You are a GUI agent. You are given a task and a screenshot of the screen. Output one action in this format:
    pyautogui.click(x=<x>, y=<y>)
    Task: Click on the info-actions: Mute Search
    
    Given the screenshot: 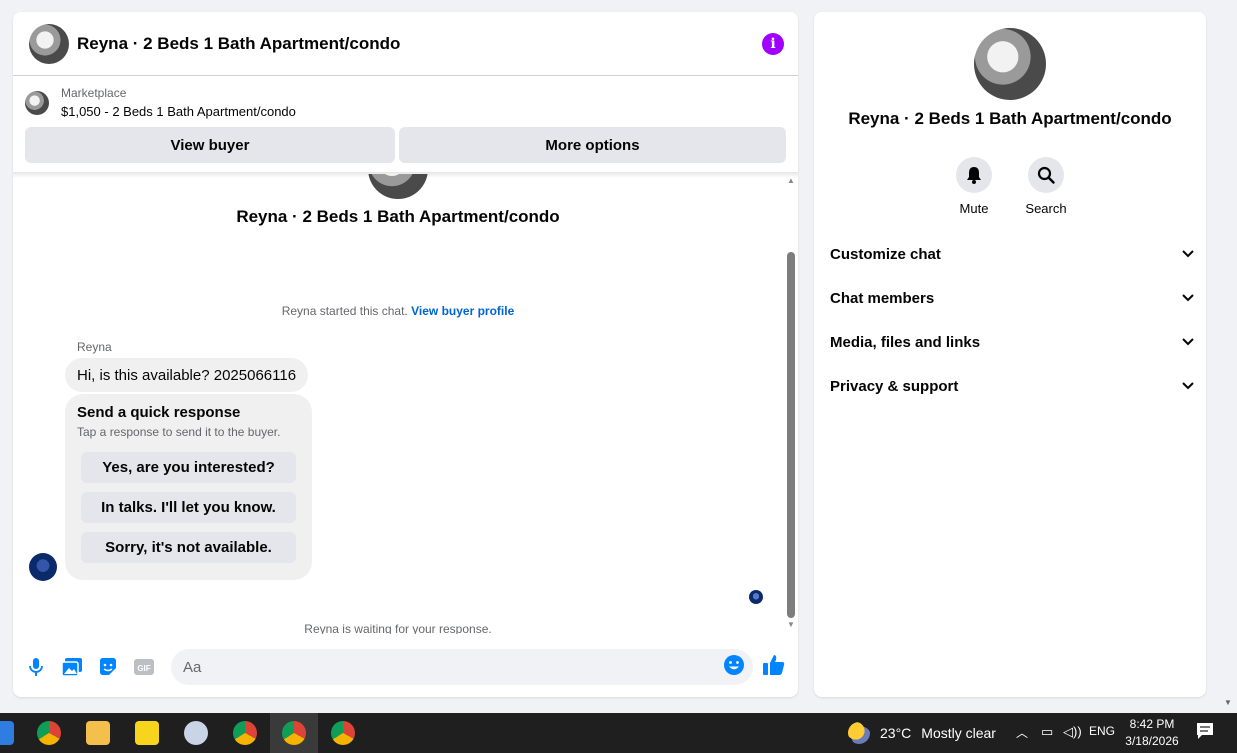 What is the action you would take?
    pyautogui.click(x=1010, y=186)
    